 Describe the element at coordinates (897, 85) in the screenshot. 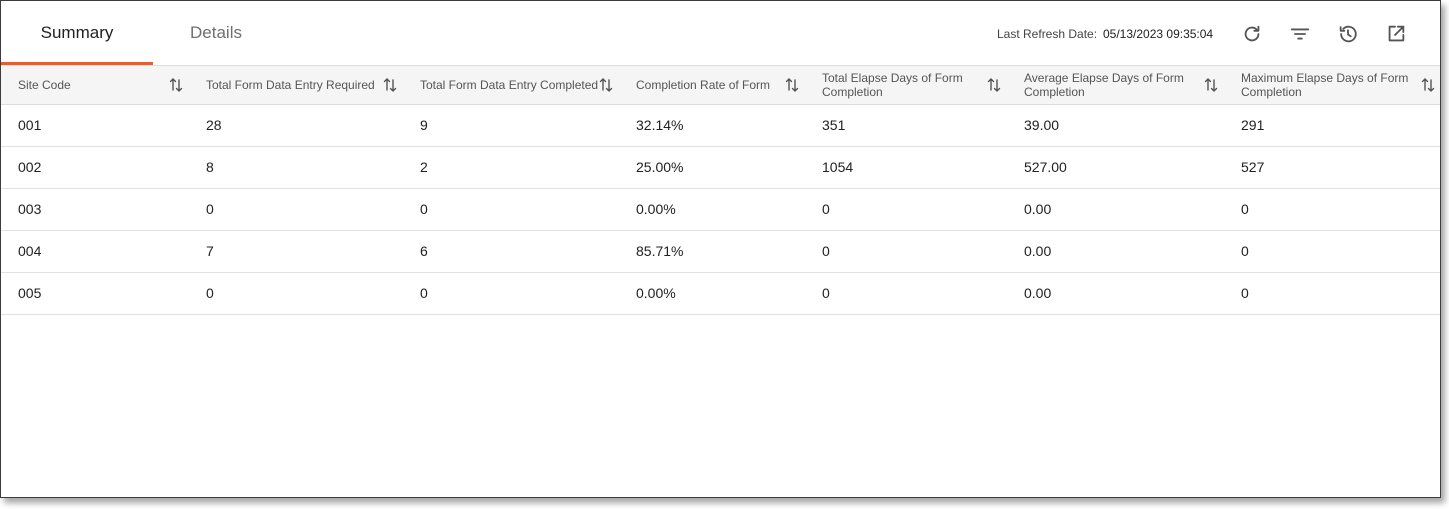

I see `column-header: Total Elapse Days of Form Completion` at that location.